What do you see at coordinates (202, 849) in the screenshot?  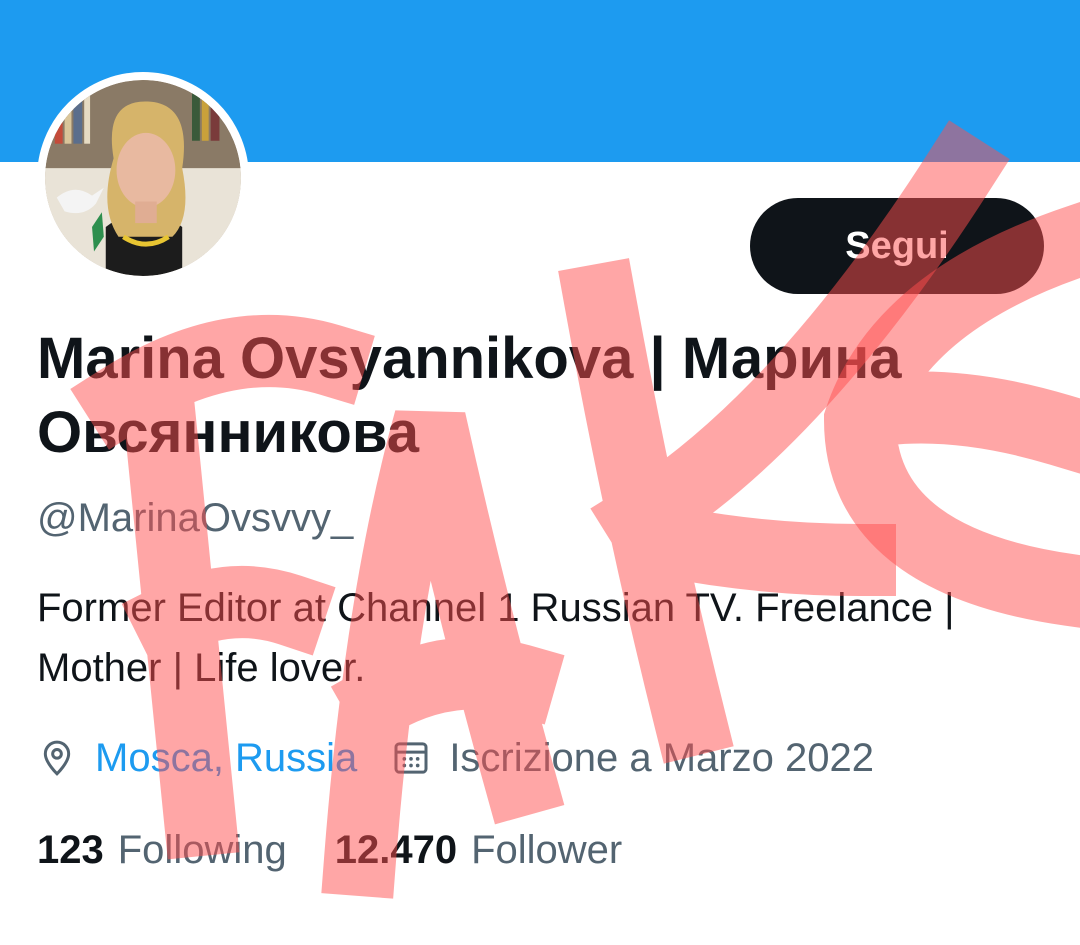 I see `following-label: Following` at bounding box center [202, 849].